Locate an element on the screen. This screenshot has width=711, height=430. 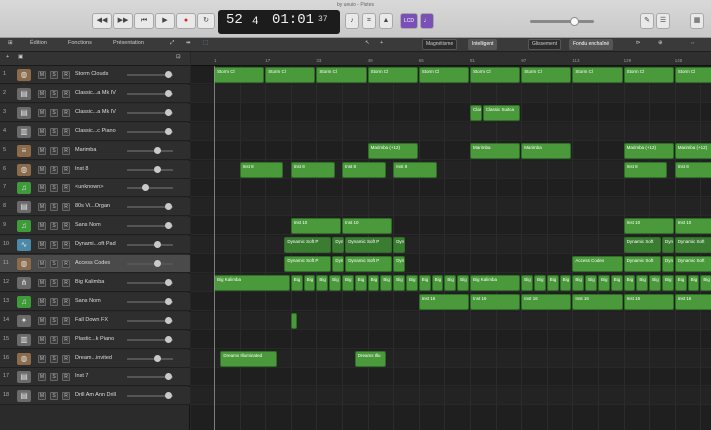
list-button: ☰ is located at coordinates (663, 21).